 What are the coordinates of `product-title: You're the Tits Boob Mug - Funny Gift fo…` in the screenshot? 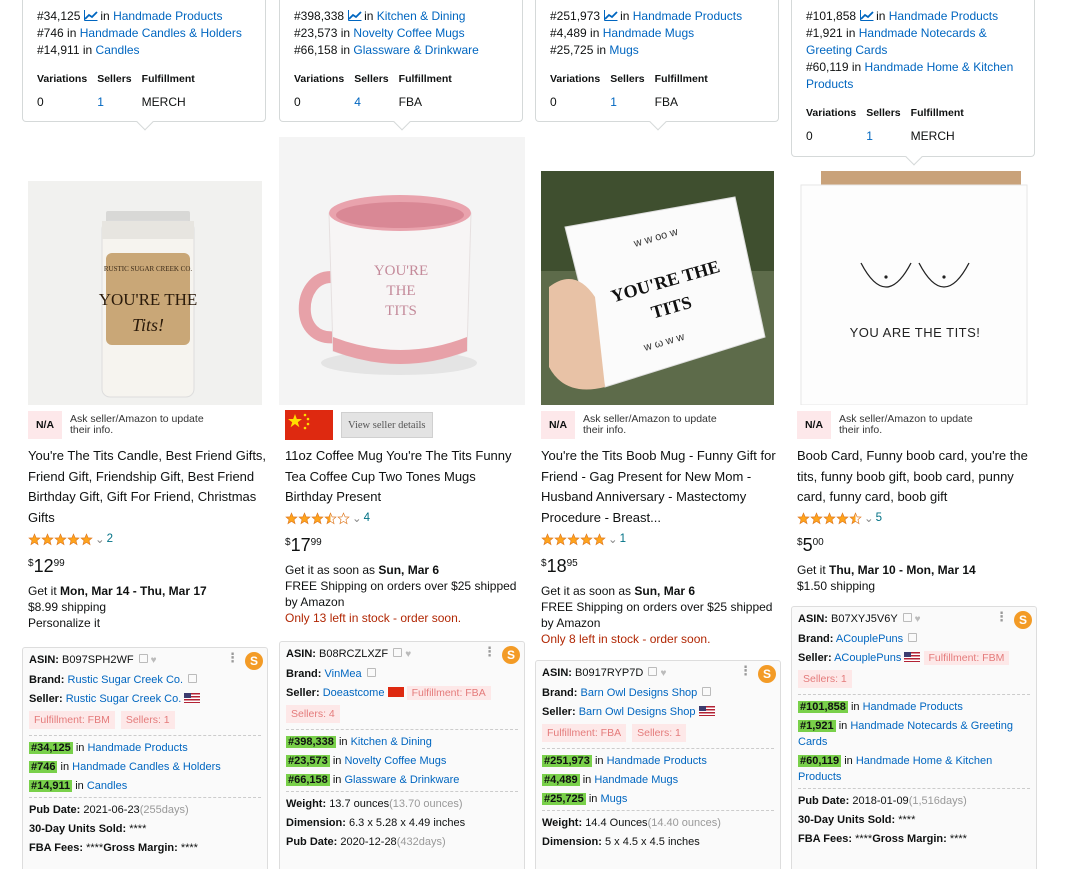 It's located at (662, 487).